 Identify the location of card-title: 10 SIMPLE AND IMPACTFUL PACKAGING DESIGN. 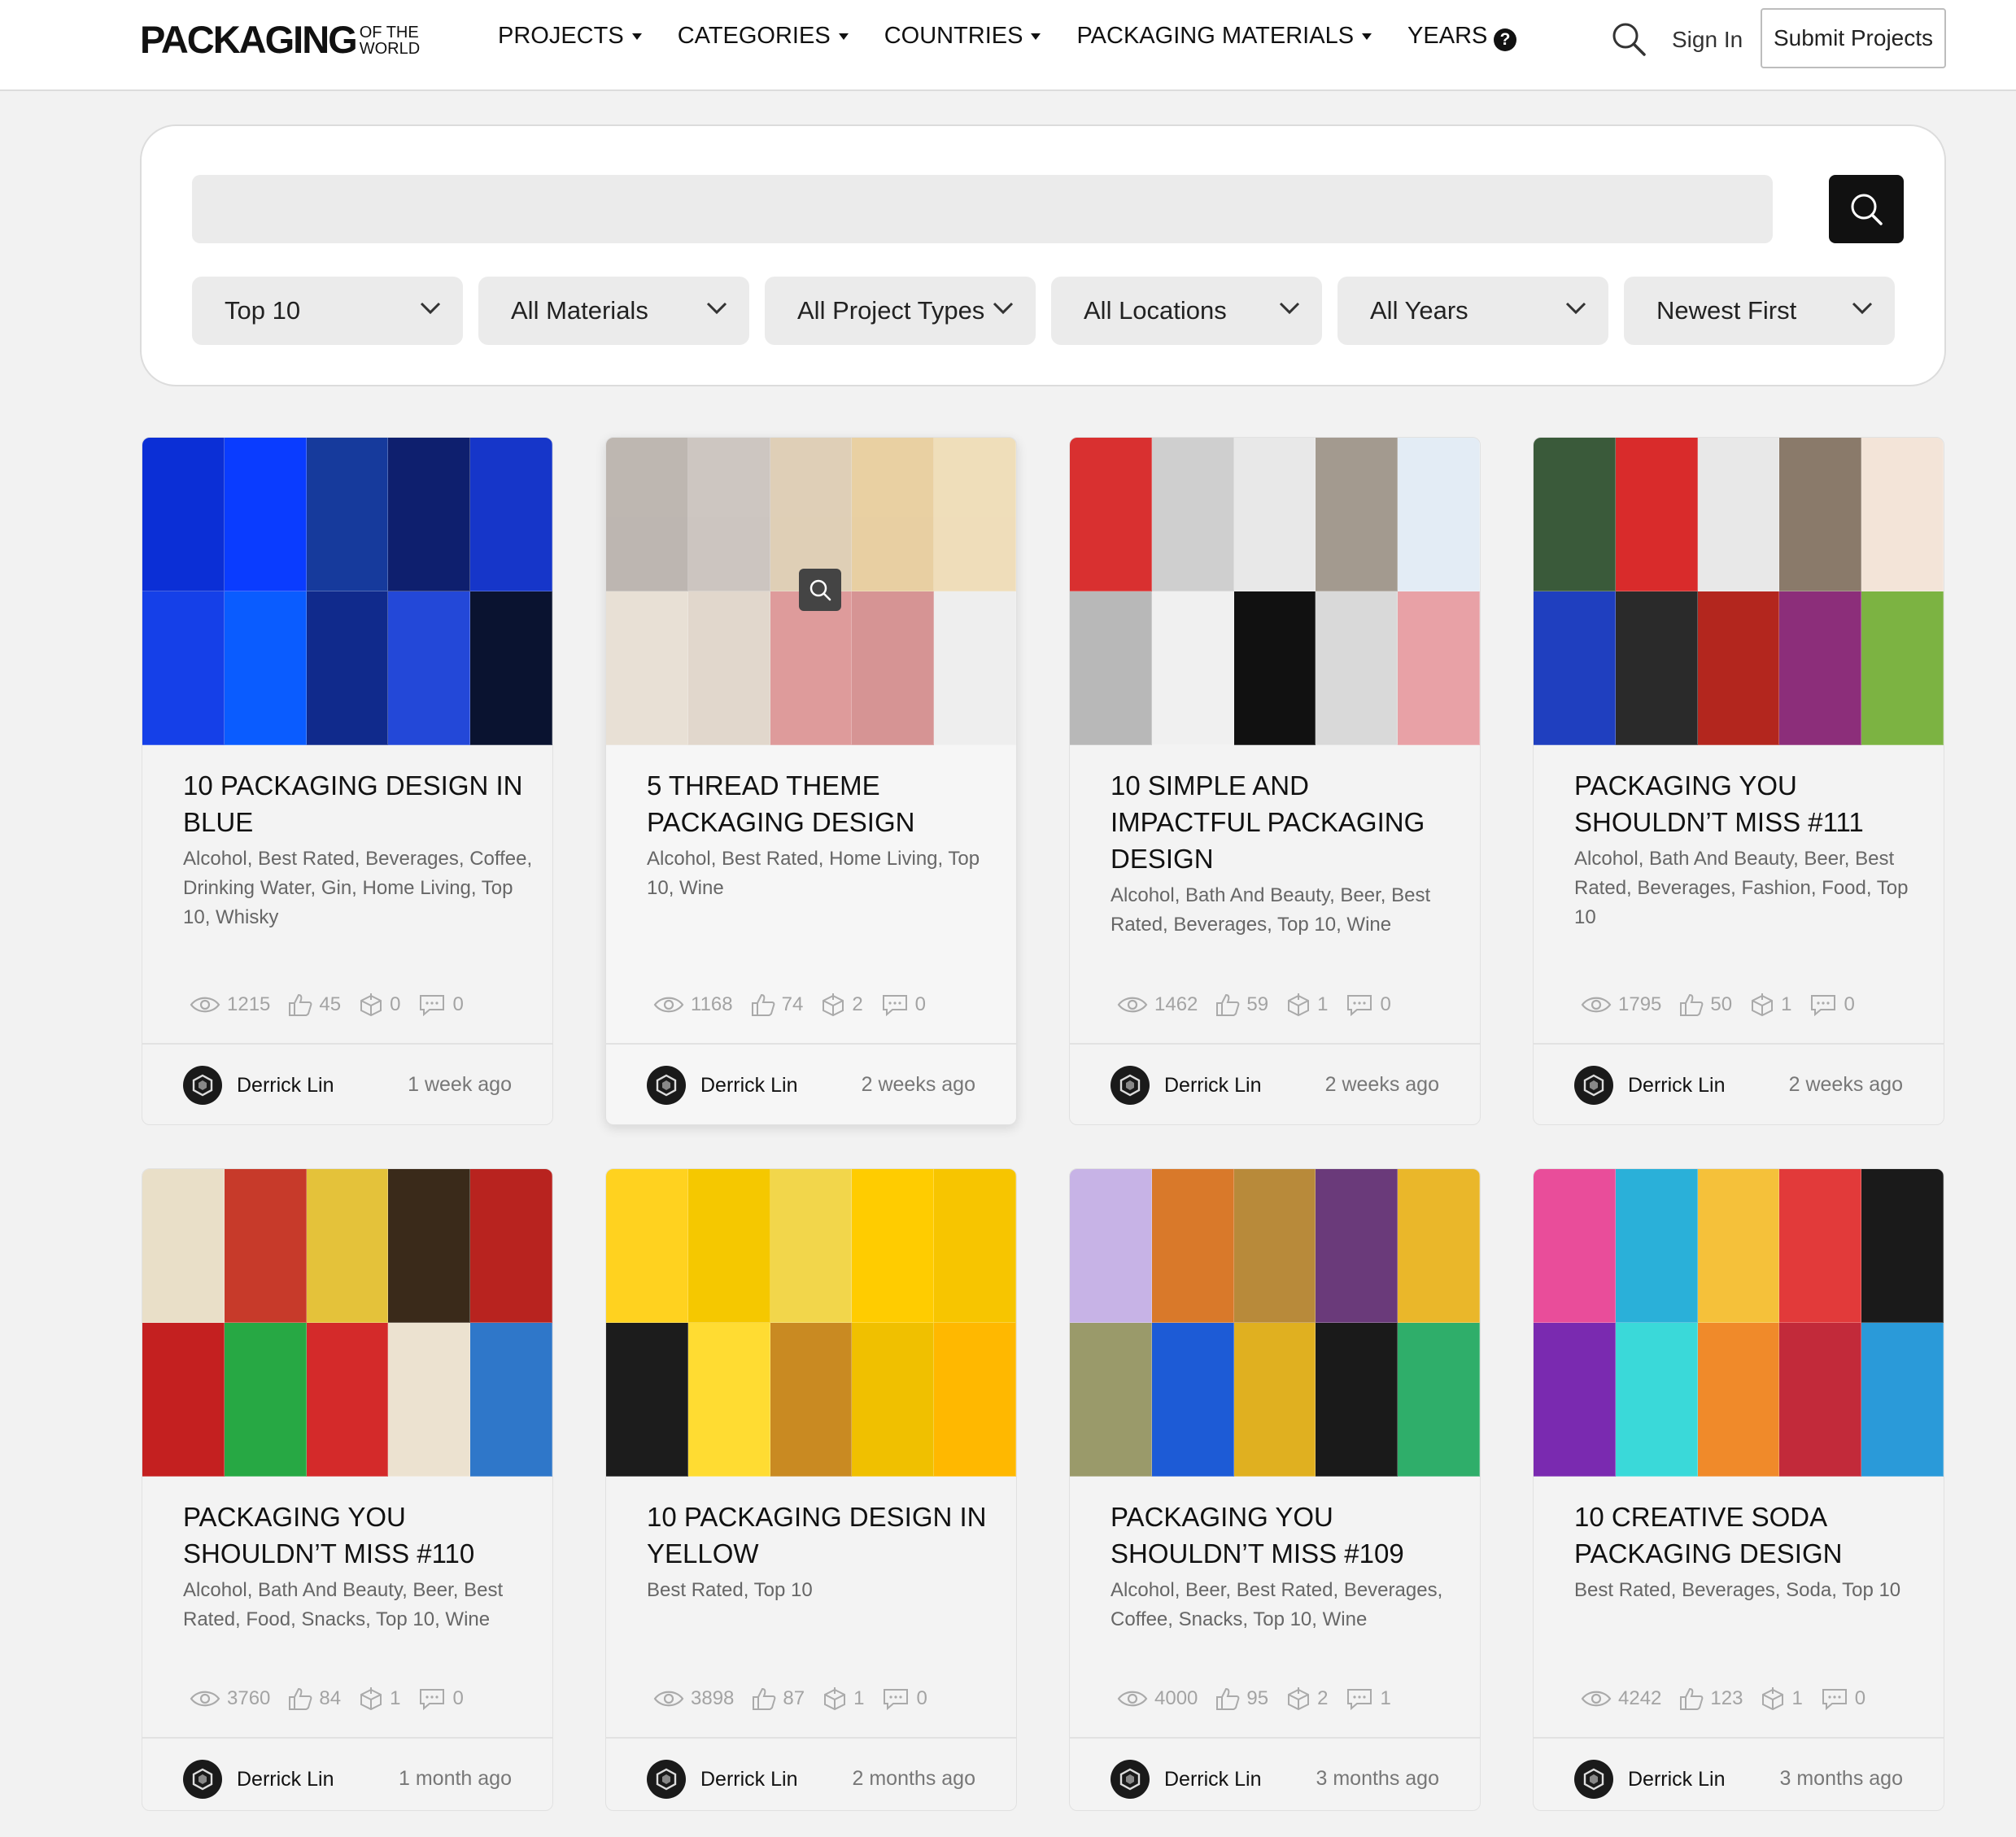
(1282, 822).